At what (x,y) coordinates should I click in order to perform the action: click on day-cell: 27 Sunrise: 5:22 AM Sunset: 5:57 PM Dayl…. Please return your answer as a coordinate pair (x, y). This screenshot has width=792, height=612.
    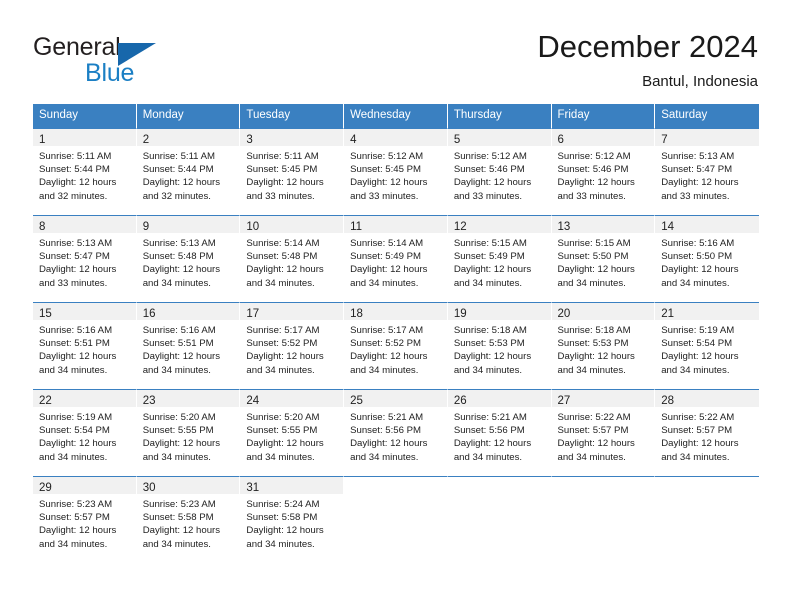
    Looking at the image, I should click on (603, 432).